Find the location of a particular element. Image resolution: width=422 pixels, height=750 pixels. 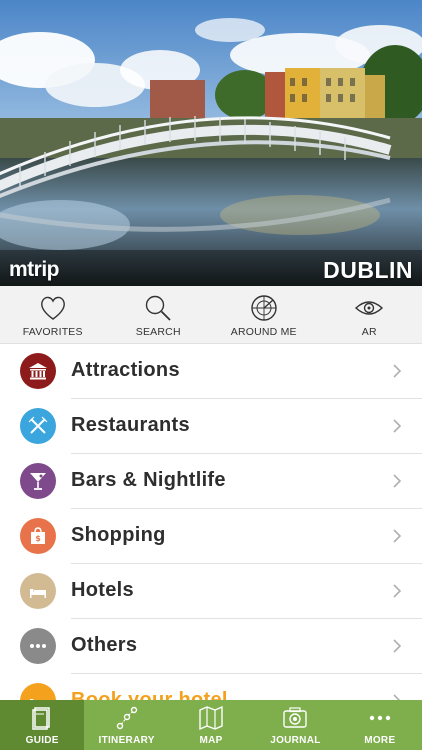

category-bars-nightlife: Bars & Nightlife is located at coordinates (211, 481).